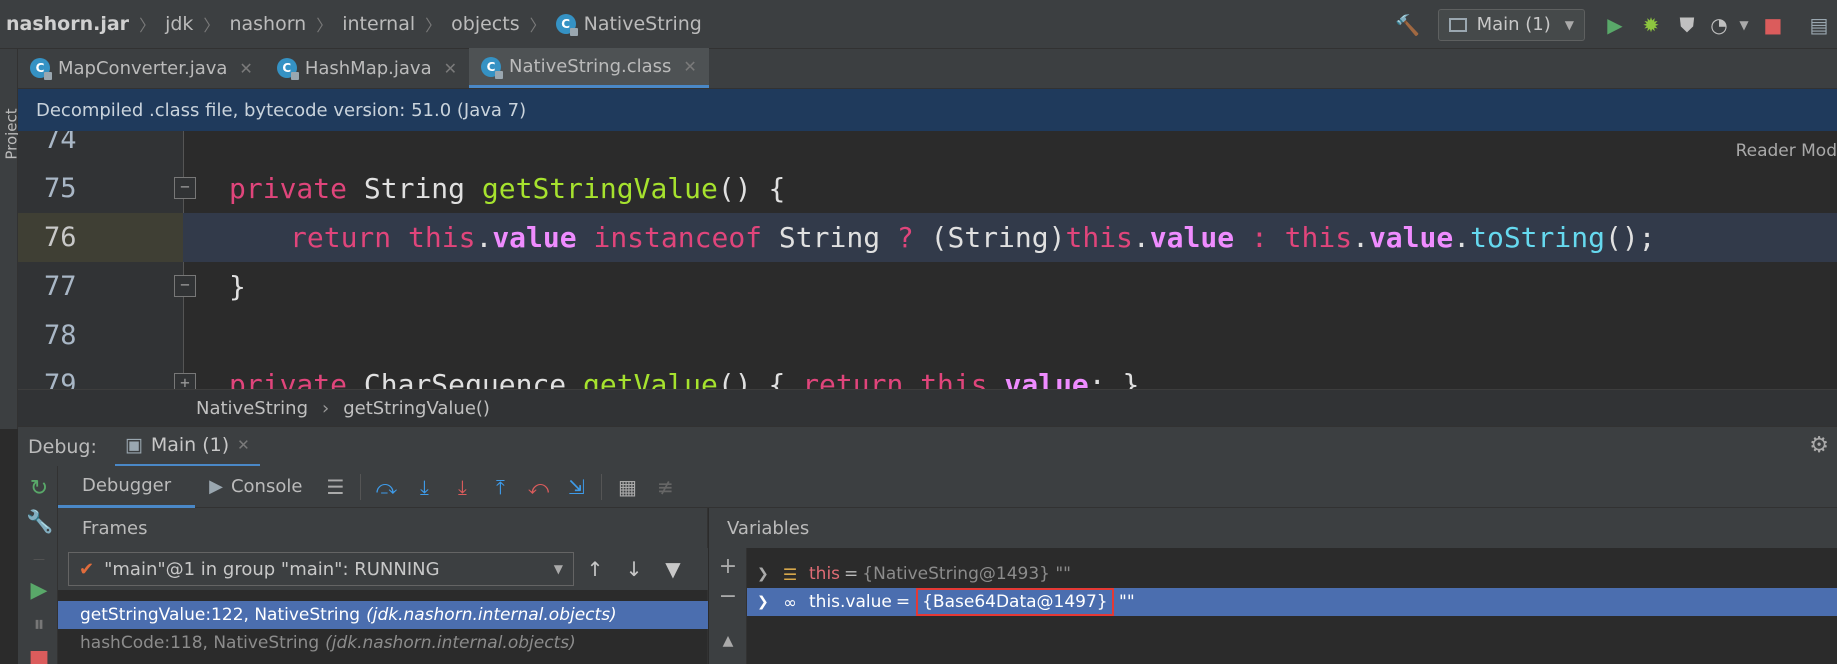 This screenshot has height=664, width=1837. What do you see at coordinates (133, 445) in the screenshot?
I see `console-window-icon: ▣` at bounding box center [133, 445].